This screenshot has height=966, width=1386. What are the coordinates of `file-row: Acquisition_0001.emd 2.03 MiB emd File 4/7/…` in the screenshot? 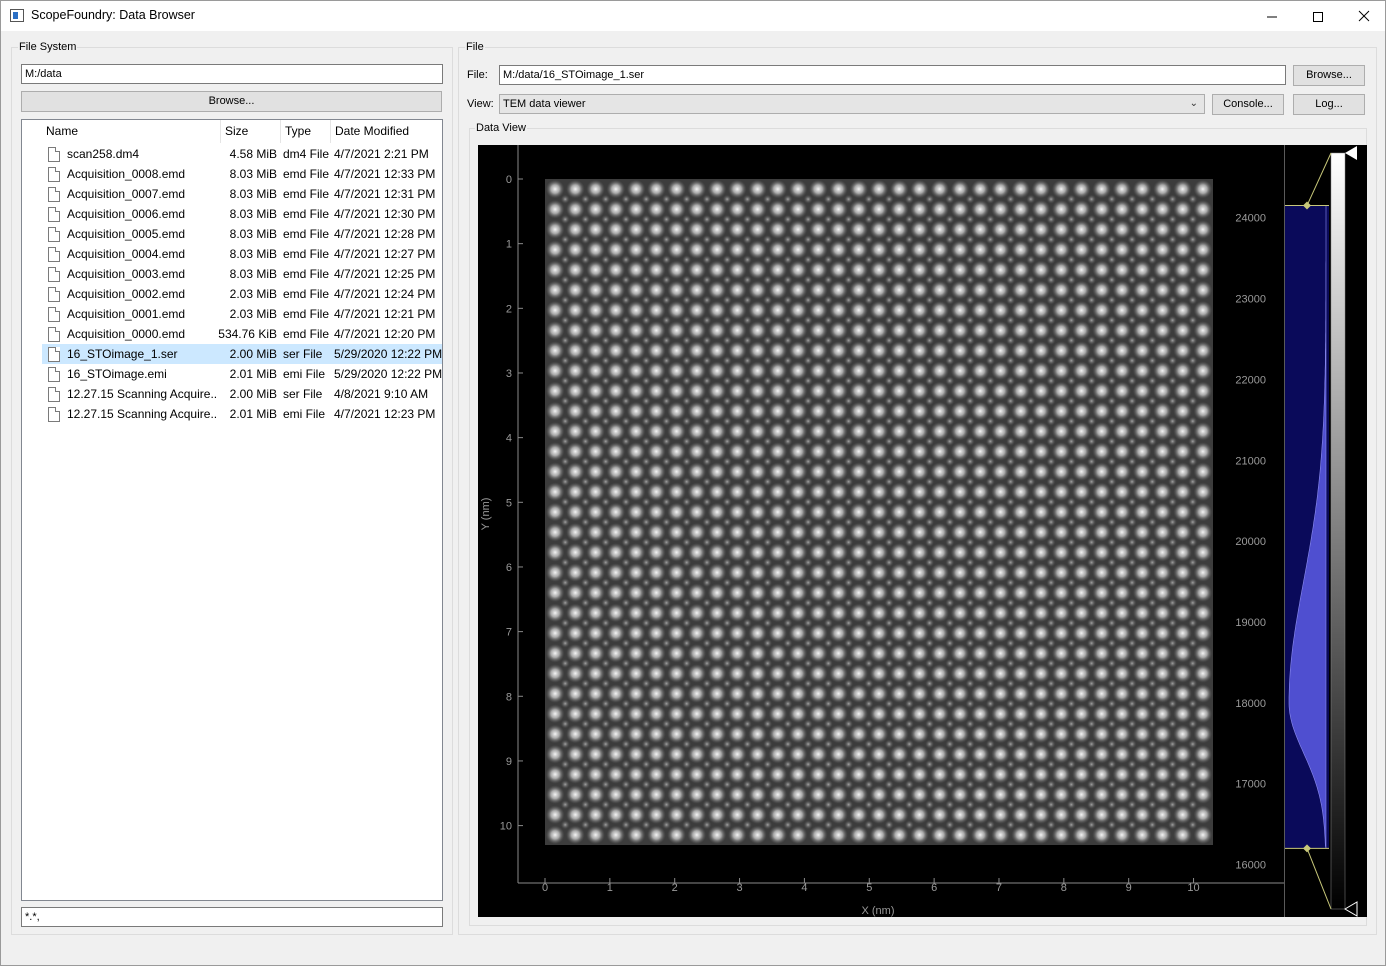 It's located at (242, 314).